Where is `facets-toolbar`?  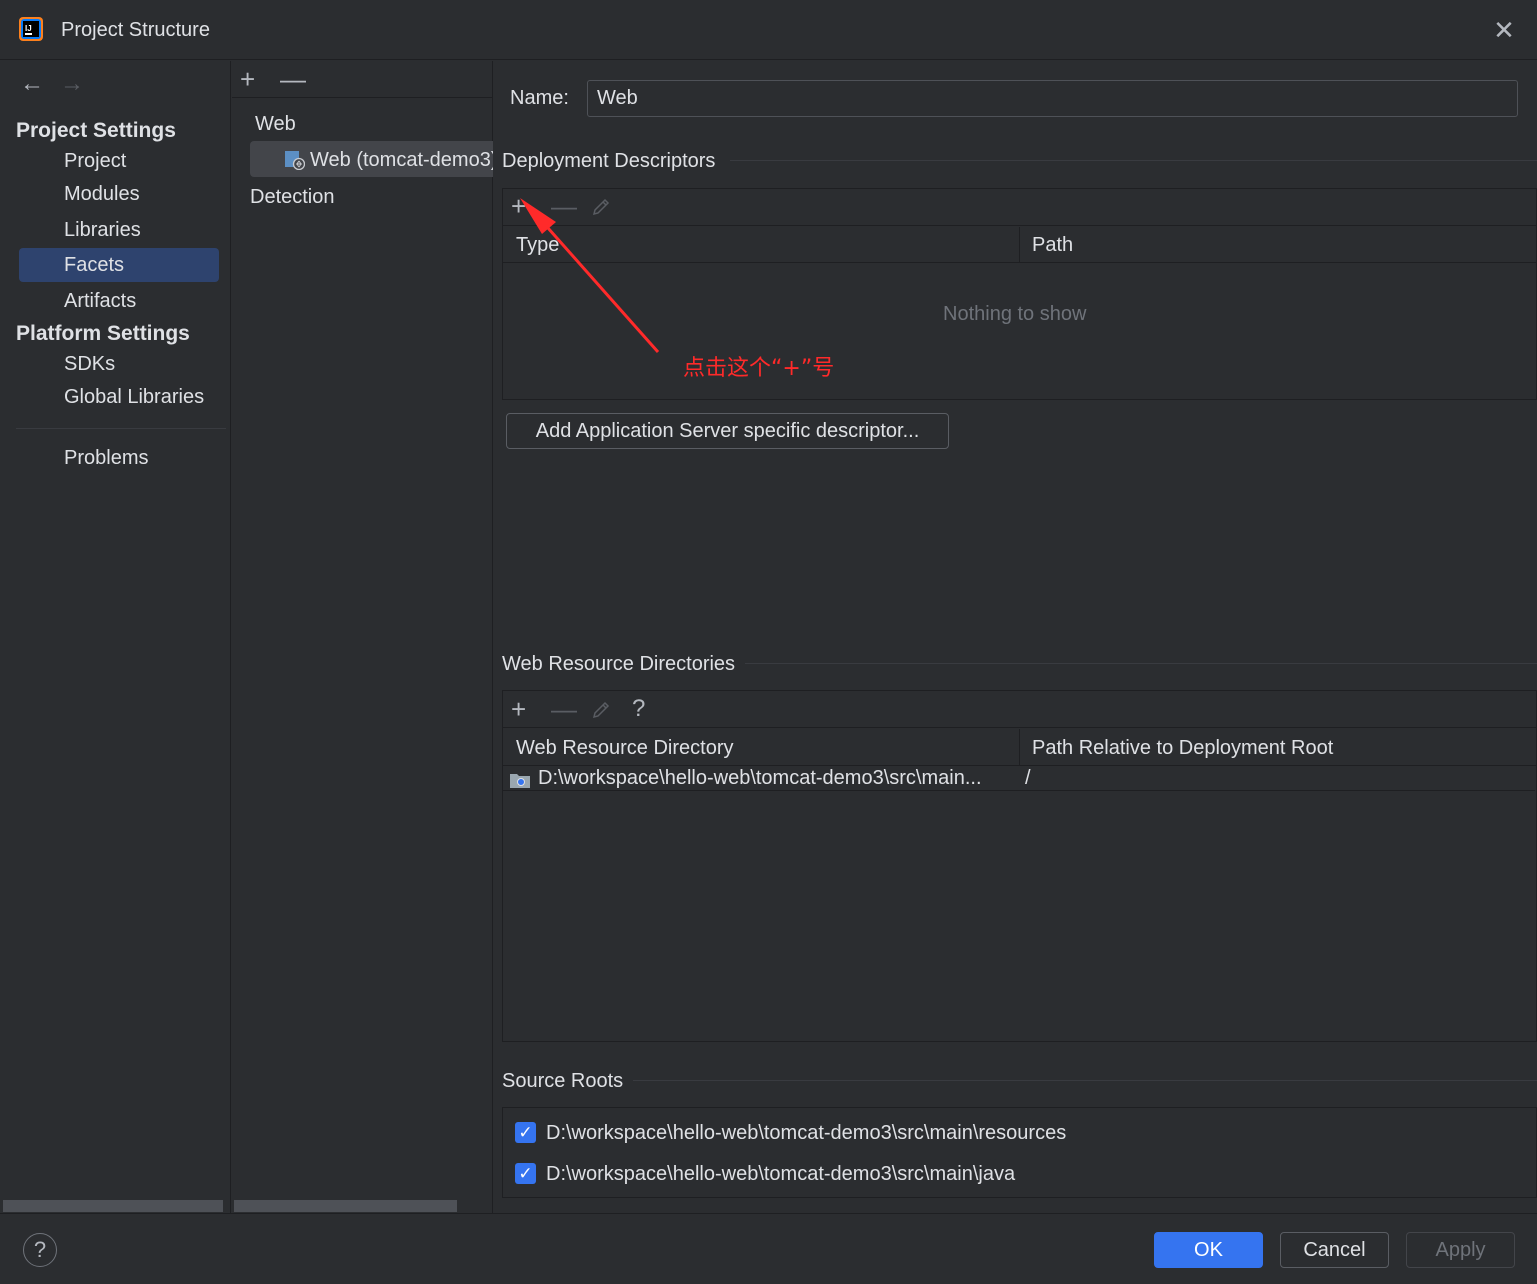
facets-toolbar is located at coordinates (362, 79).